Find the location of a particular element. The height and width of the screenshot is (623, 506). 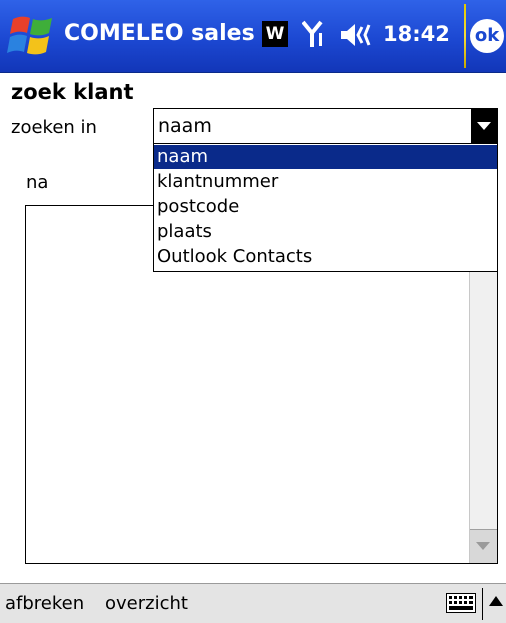

menu-bar: afbreken overzicht is located at coordinates (253, 603).